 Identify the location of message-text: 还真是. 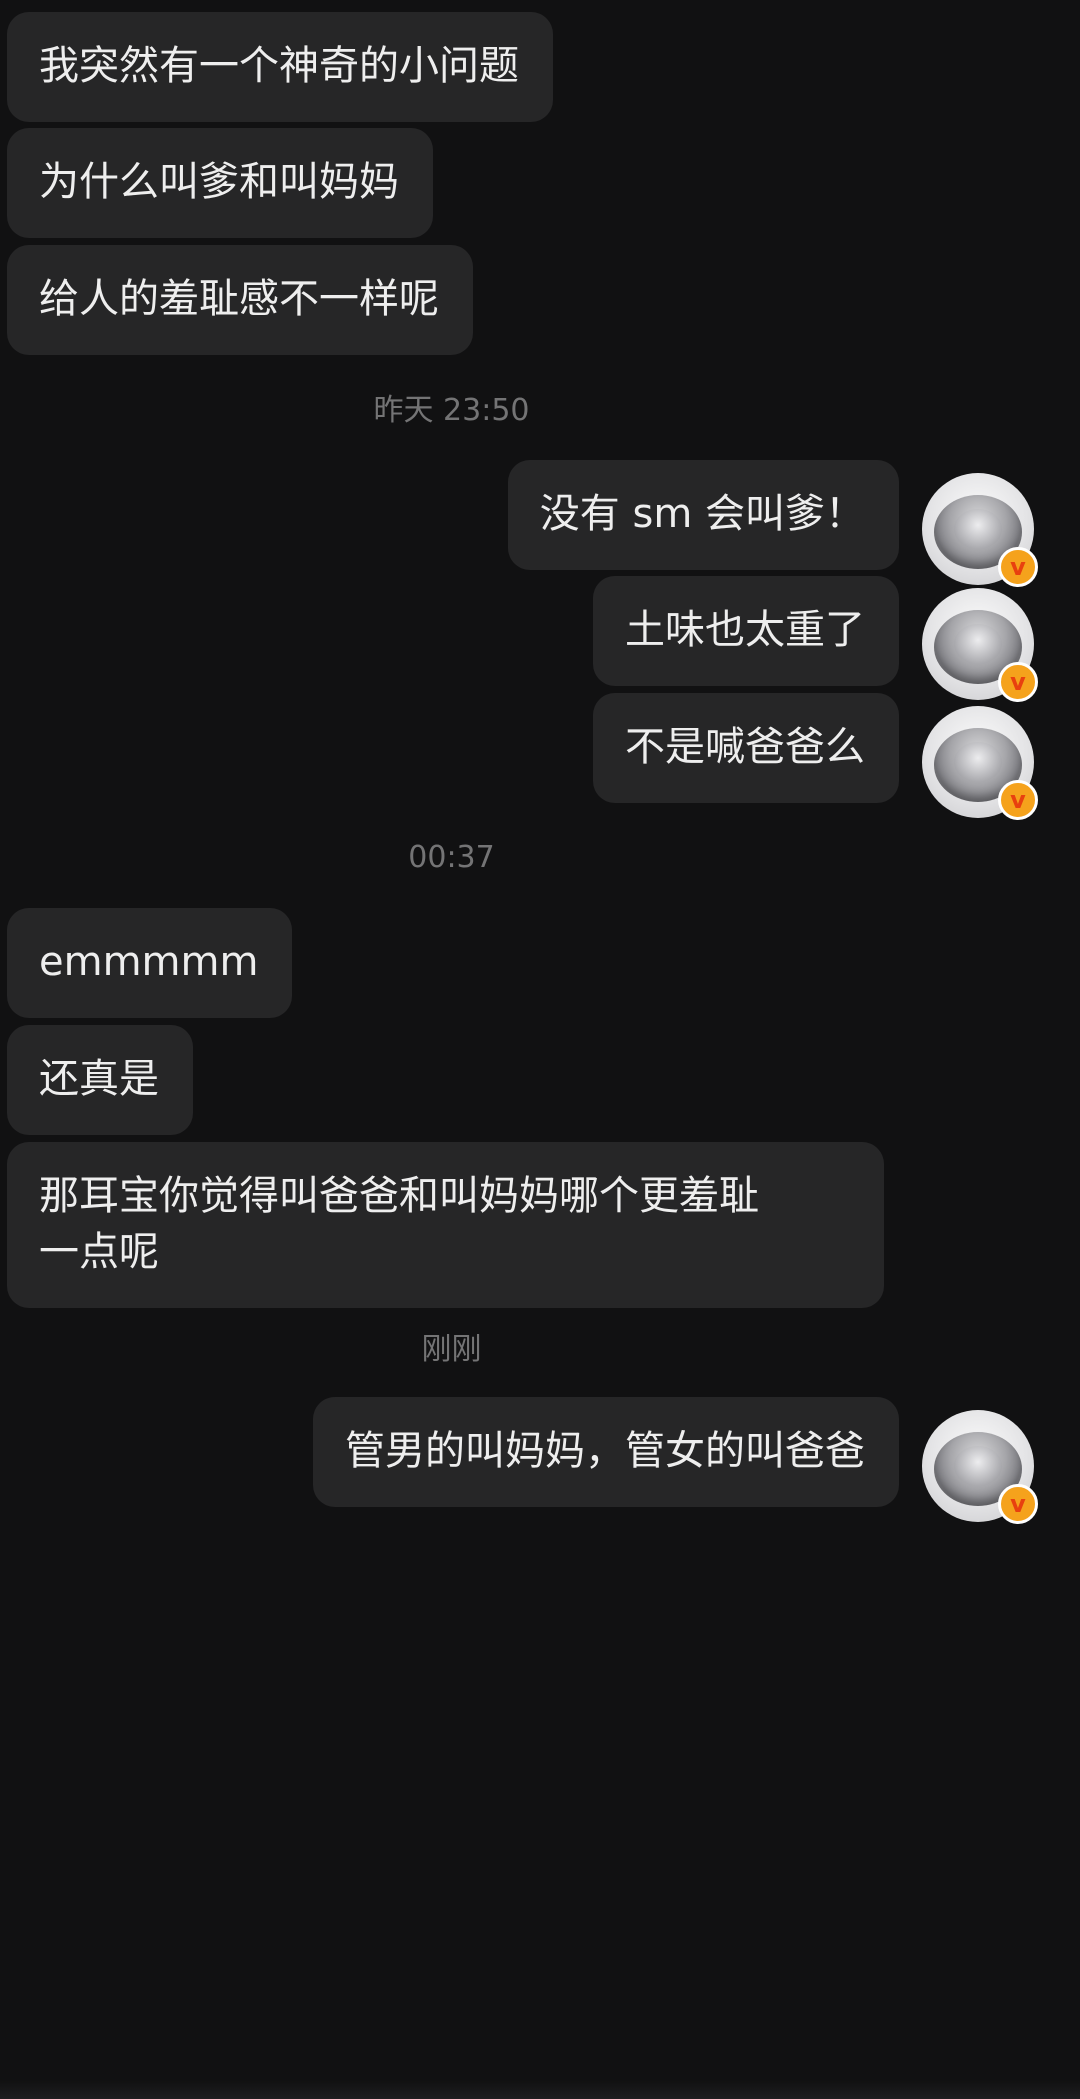
(99, 1079).